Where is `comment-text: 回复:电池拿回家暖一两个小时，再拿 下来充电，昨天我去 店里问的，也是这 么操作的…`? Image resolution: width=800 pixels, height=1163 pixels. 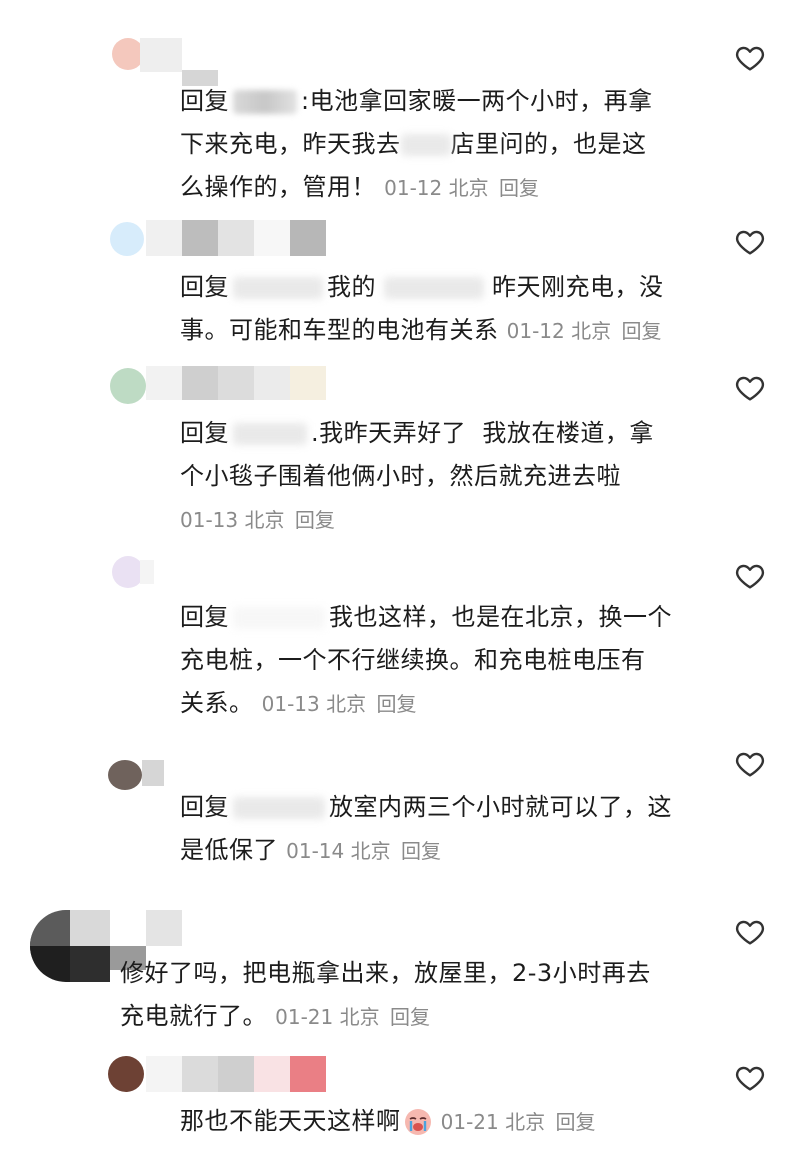
comment-text: 回复:电池拿回家暖一两个小时，再拿 下来充电，昨天我去 店里问的，也是这 么操作的… is located at coordinates (416, 144).